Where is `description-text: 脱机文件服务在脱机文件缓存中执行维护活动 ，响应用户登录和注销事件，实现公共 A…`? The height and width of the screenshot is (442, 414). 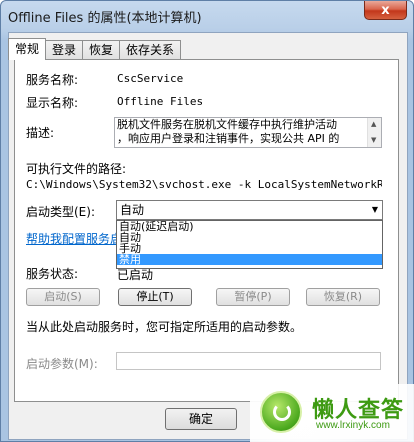 description-text: 脱机文件服务在脱机文件缓存中执行维护活动 ，响应用户登录和注销事件，实现公共 A… is located at coordinates (228, 131).